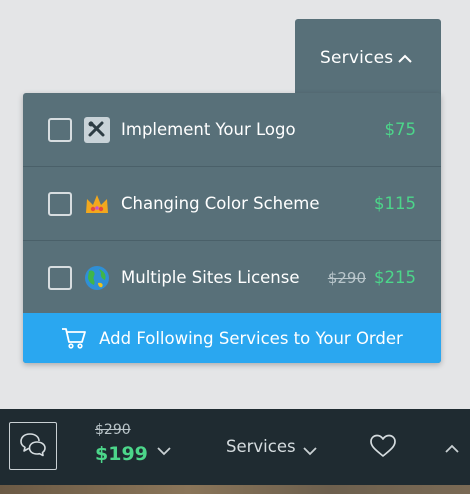  What do you see at coordinates (383, 448) in the screenshot?
I see `heart-icon` at bounding box center [383, 448].